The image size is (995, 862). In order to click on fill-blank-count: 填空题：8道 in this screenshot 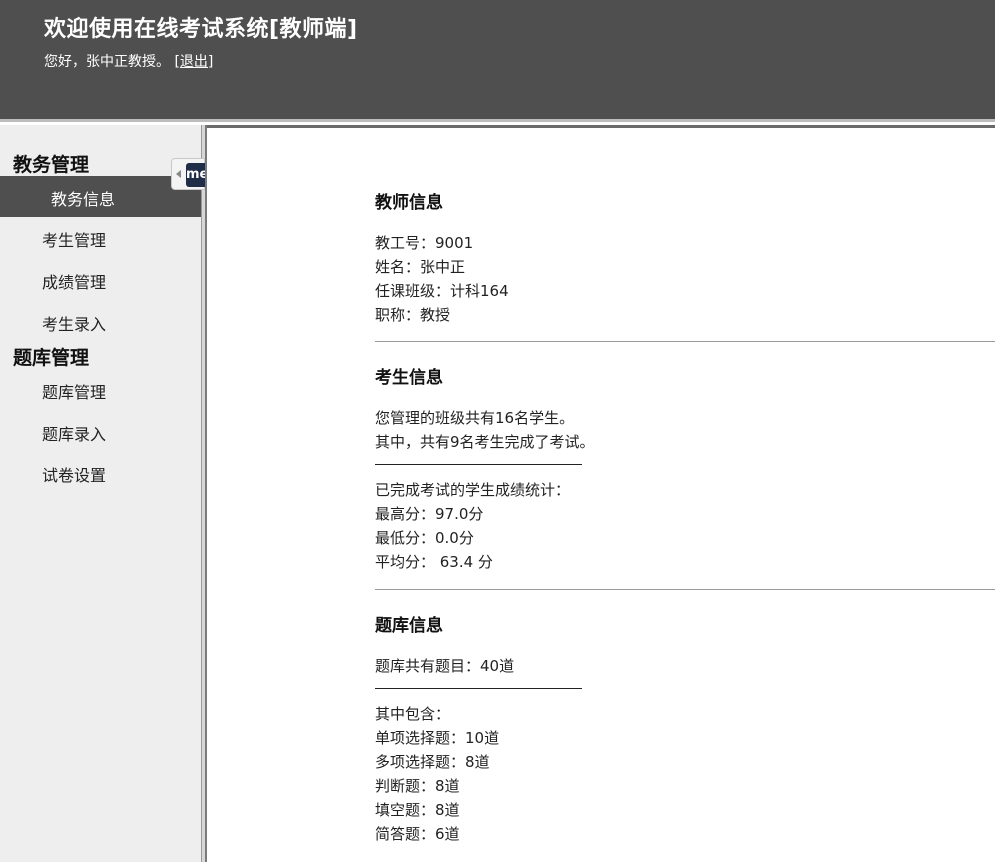, I will do `click(417, 810)`.